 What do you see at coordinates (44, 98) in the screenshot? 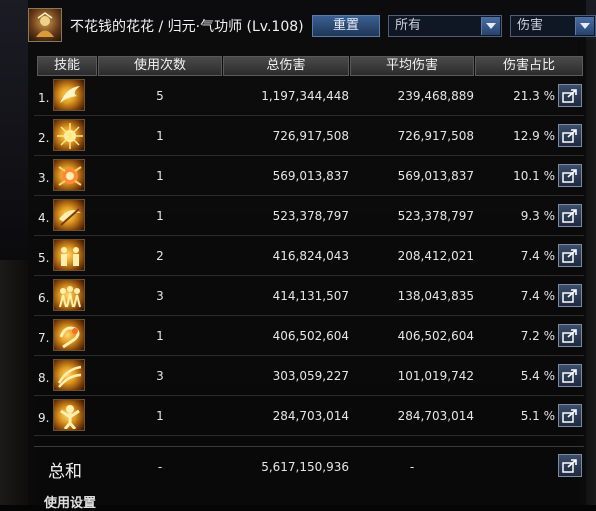
I see `rank-label: 1.` at bounding box center [44, 98].